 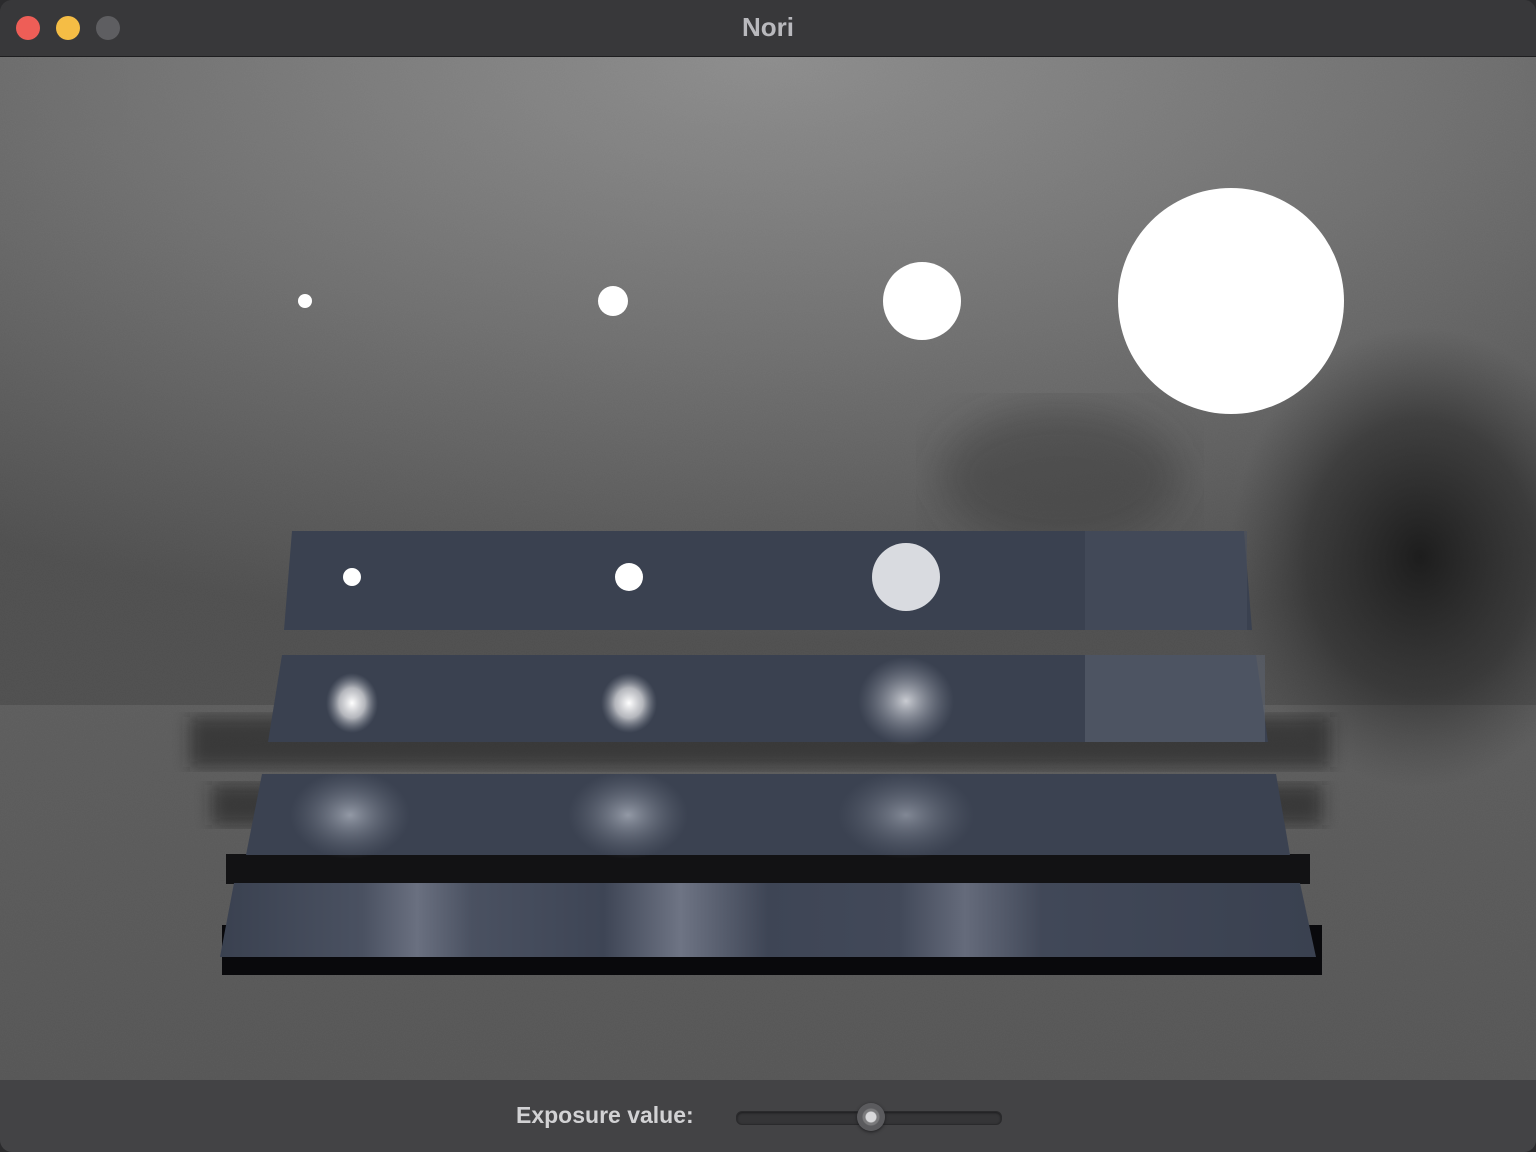 I want to click on exposure-label: Exposure value:, so click(x=605, y=1115).